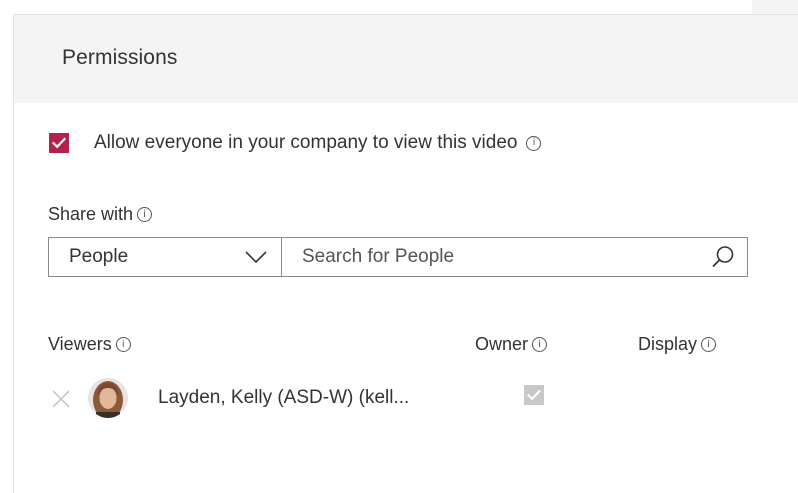  I want to click on owner-checkbox, so click(534, 395).